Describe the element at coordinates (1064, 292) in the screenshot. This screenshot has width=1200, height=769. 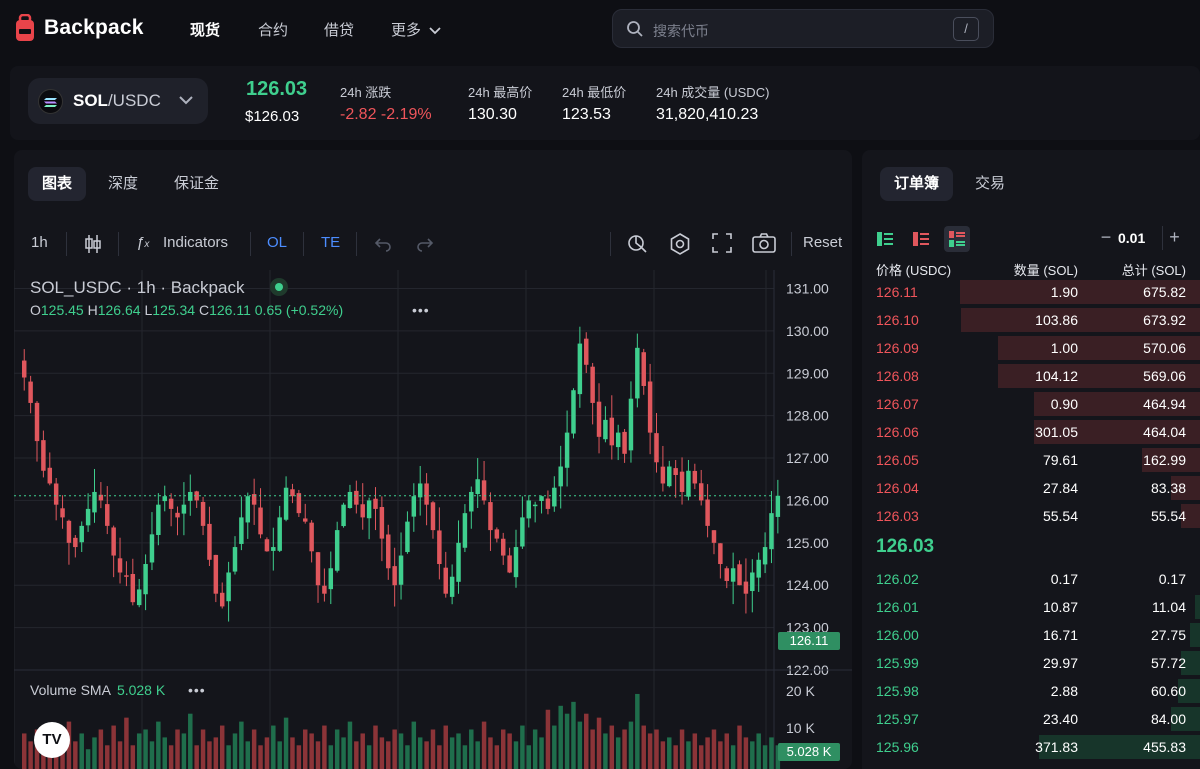
I see `ask-qty: 1.90` at that location.